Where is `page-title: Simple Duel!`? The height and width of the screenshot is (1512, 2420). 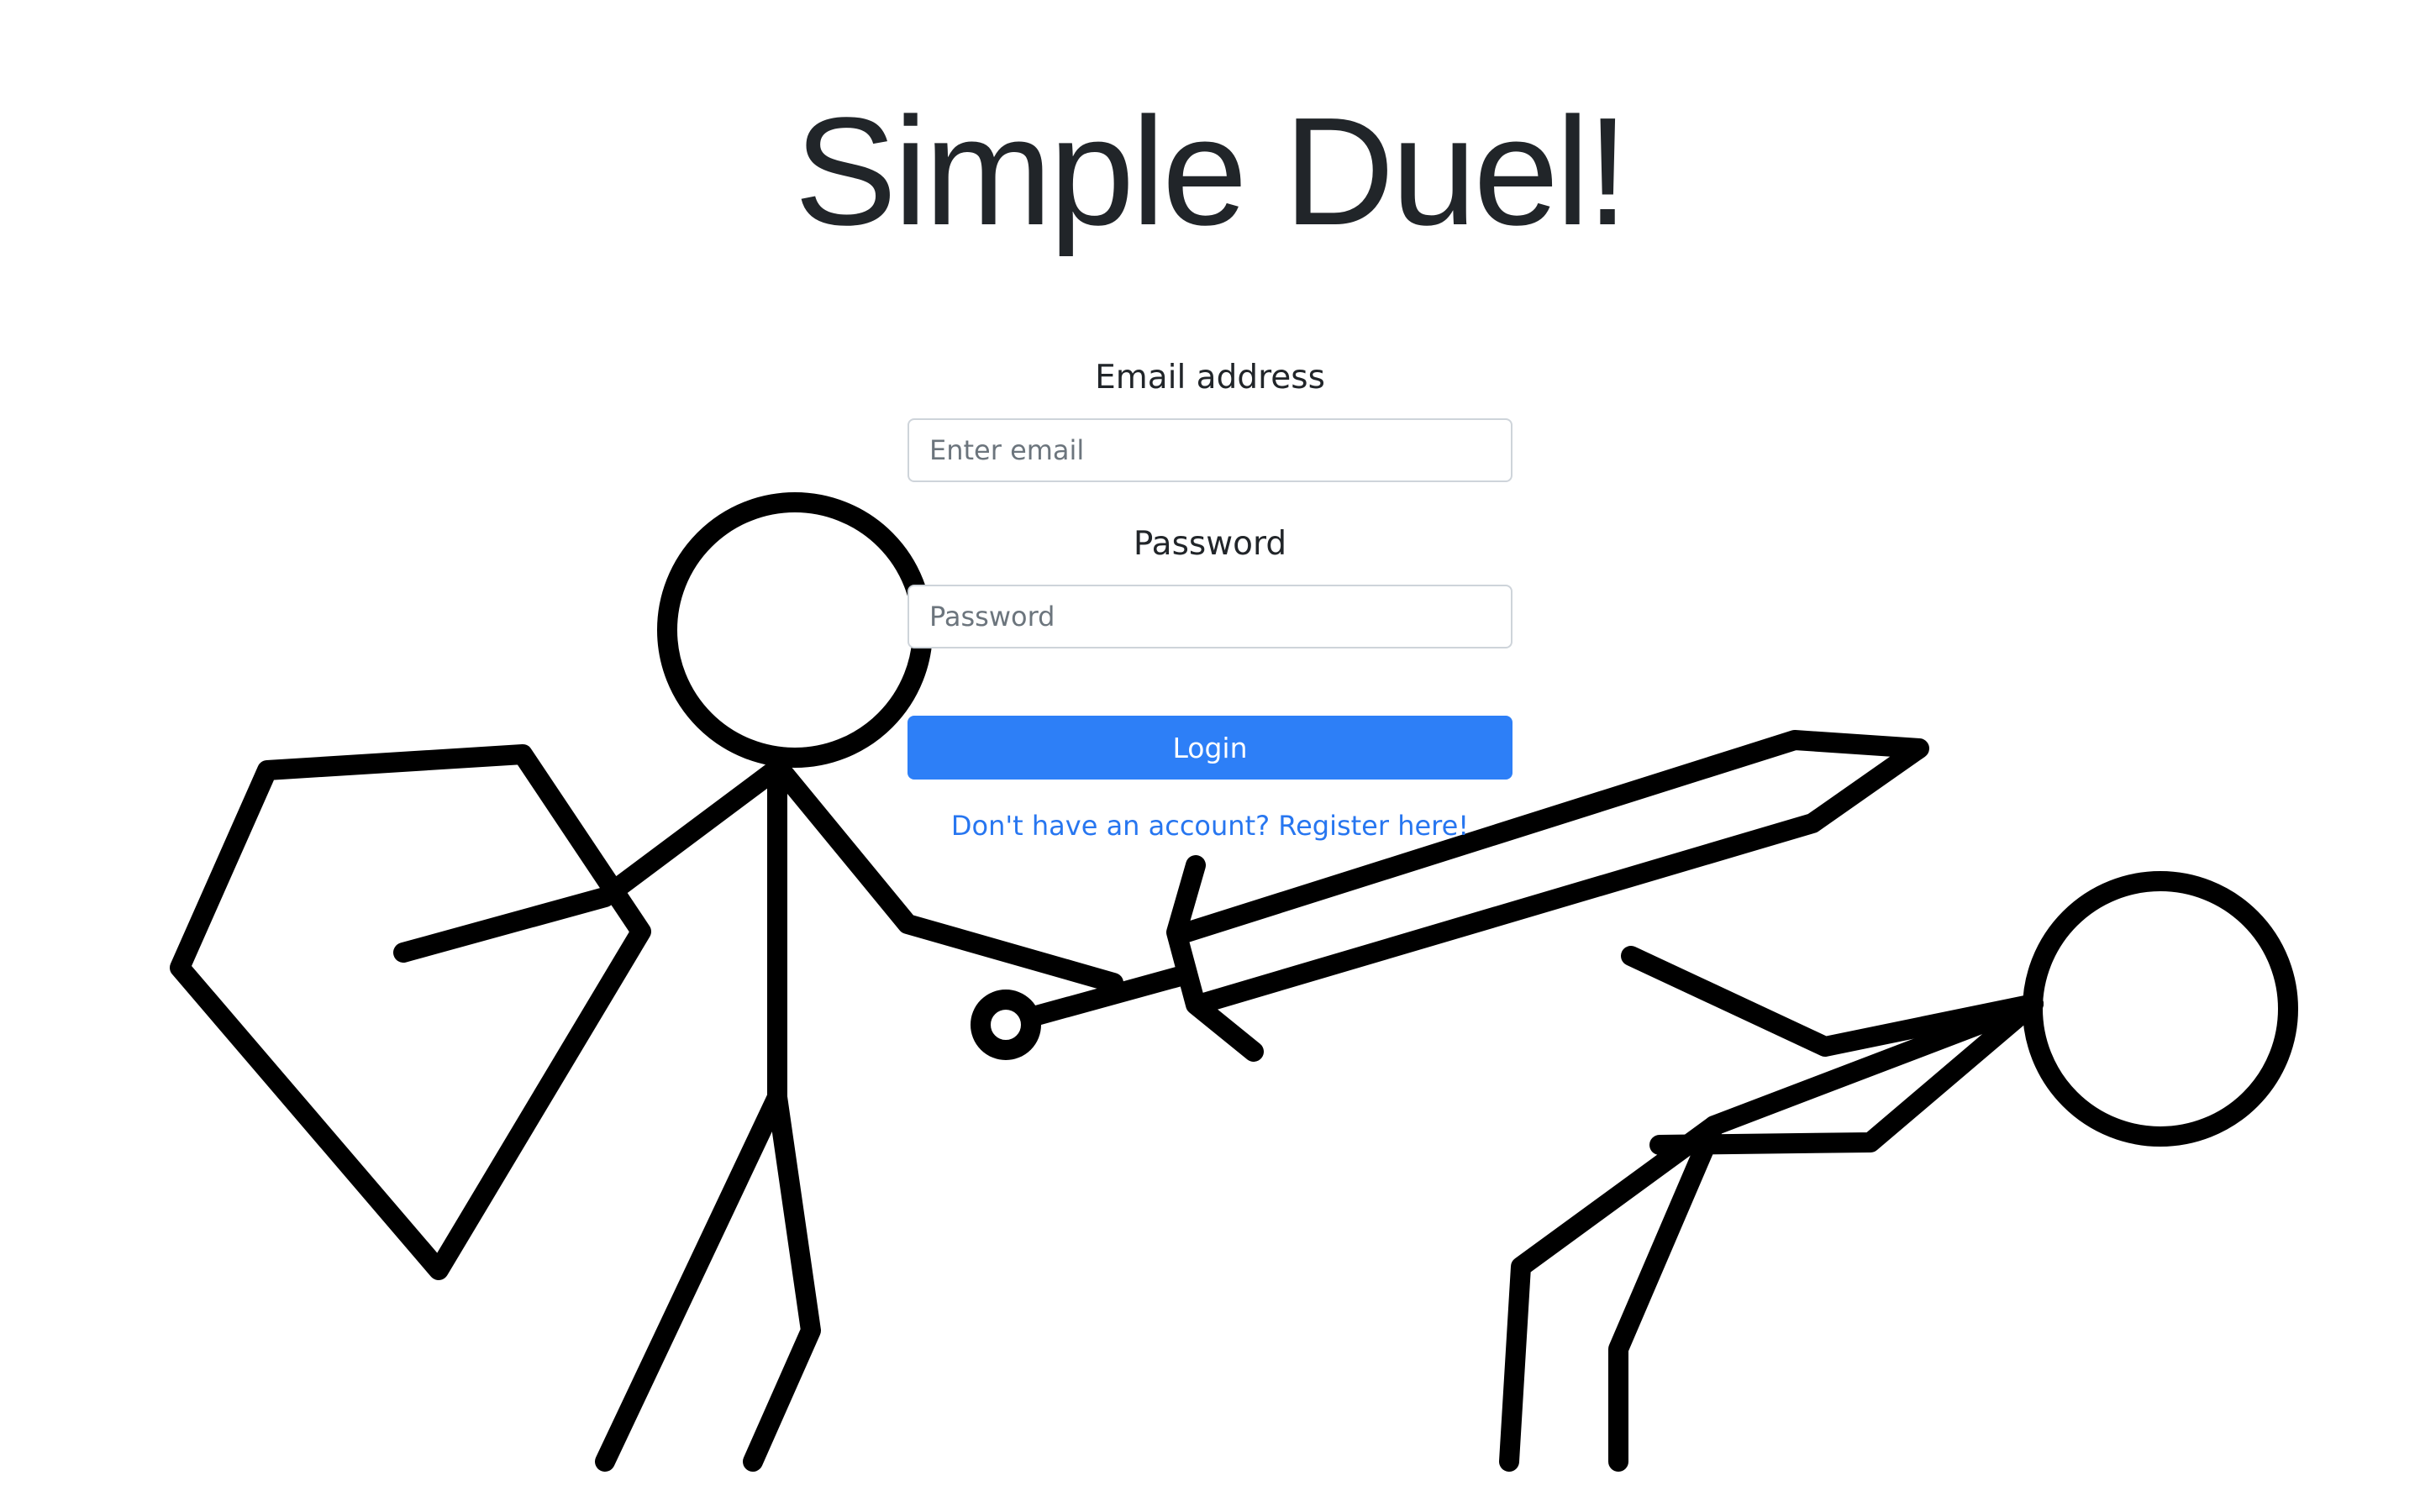 page-title: Simple Duel! is located at coordinates (1211, 171).